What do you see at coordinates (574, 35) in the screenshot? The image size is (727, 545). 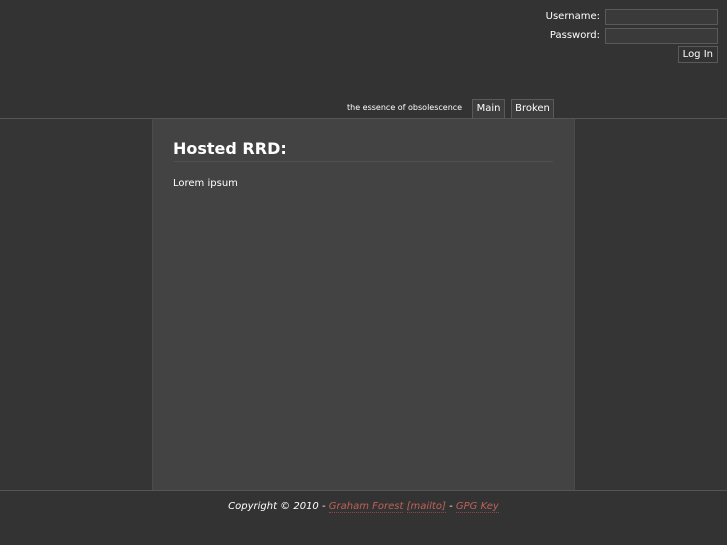 I see `password-label: Password:` at bounding box center [574, 35].